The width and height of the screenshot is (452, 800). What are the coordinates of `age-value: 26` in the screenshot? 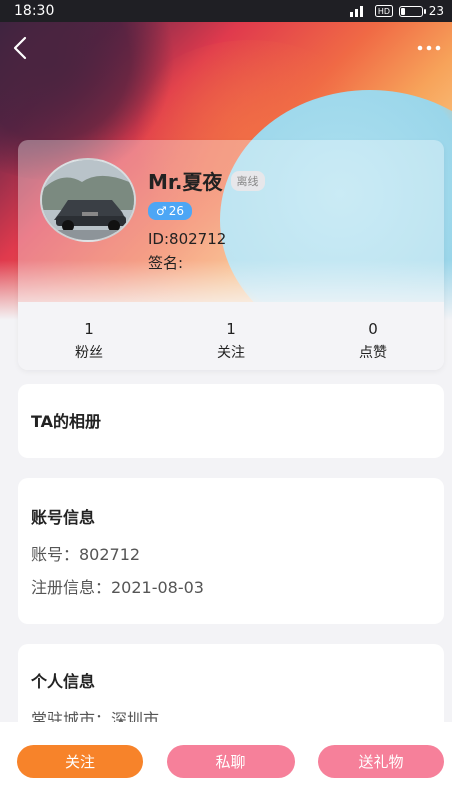 It's located at (176, 211).